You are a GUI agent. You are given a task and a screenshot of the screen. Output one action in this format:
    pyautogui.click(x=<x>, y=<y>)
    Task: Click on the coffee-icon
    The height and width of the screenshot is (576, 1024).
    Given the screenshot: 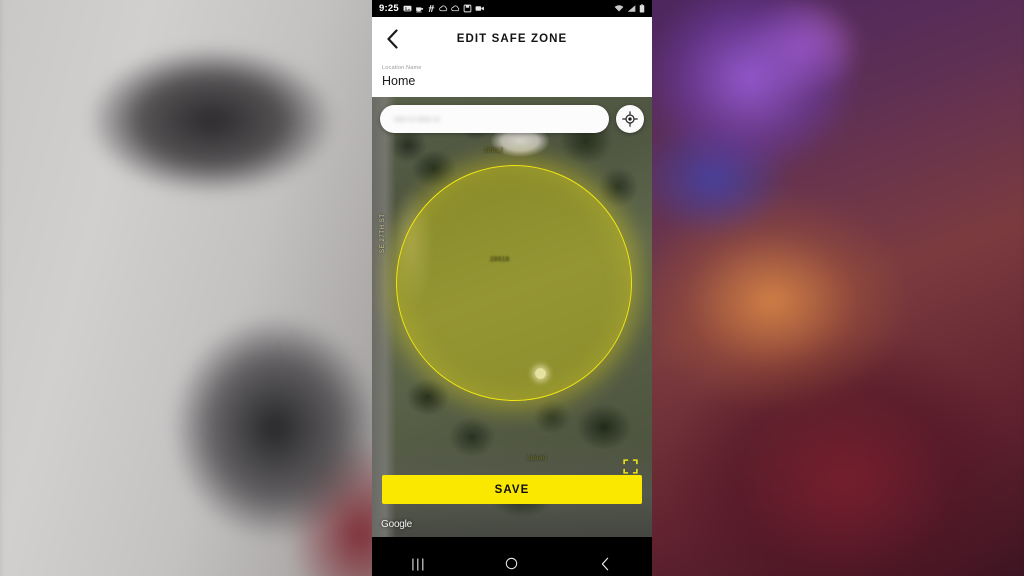 What is the action you would take?
    pyautogui.click(x=419, y=10)
    